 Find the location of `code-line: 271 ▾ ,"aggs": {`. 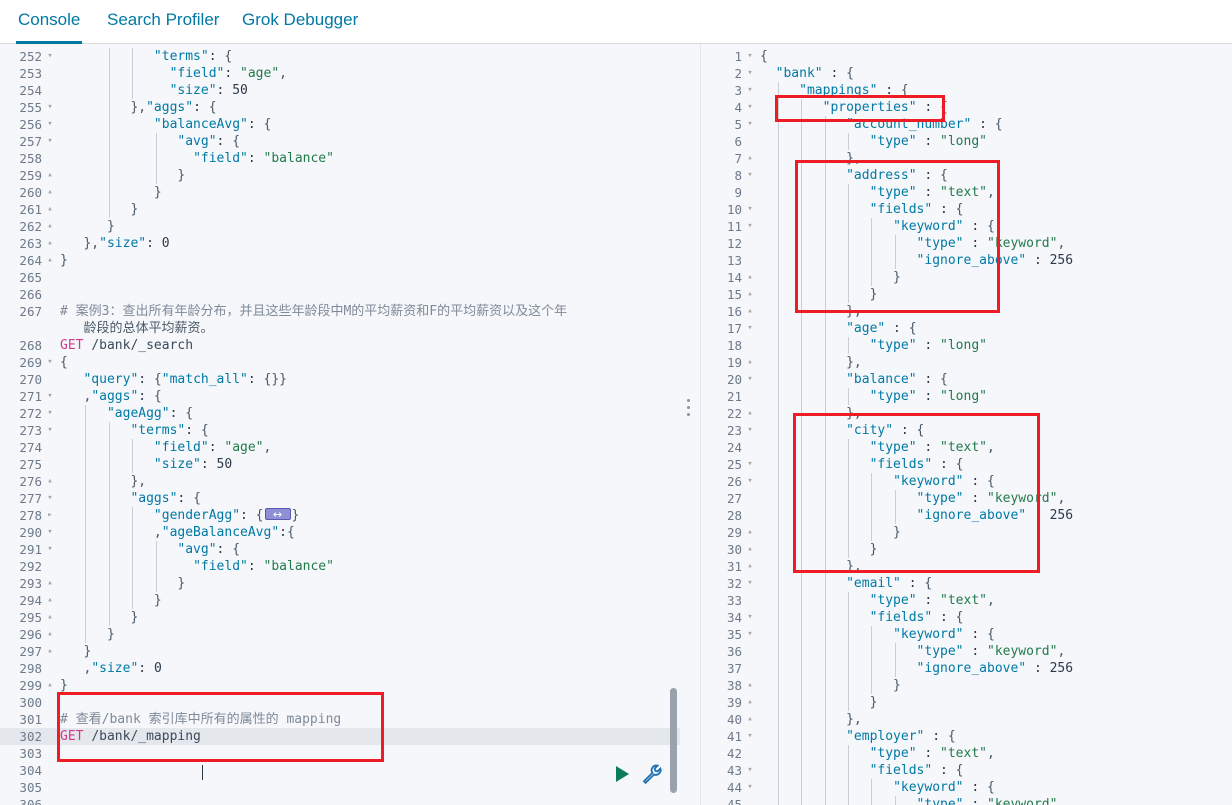

code-line: 271 ▾ ,"aggs": { is located at coordinates (340, 396).